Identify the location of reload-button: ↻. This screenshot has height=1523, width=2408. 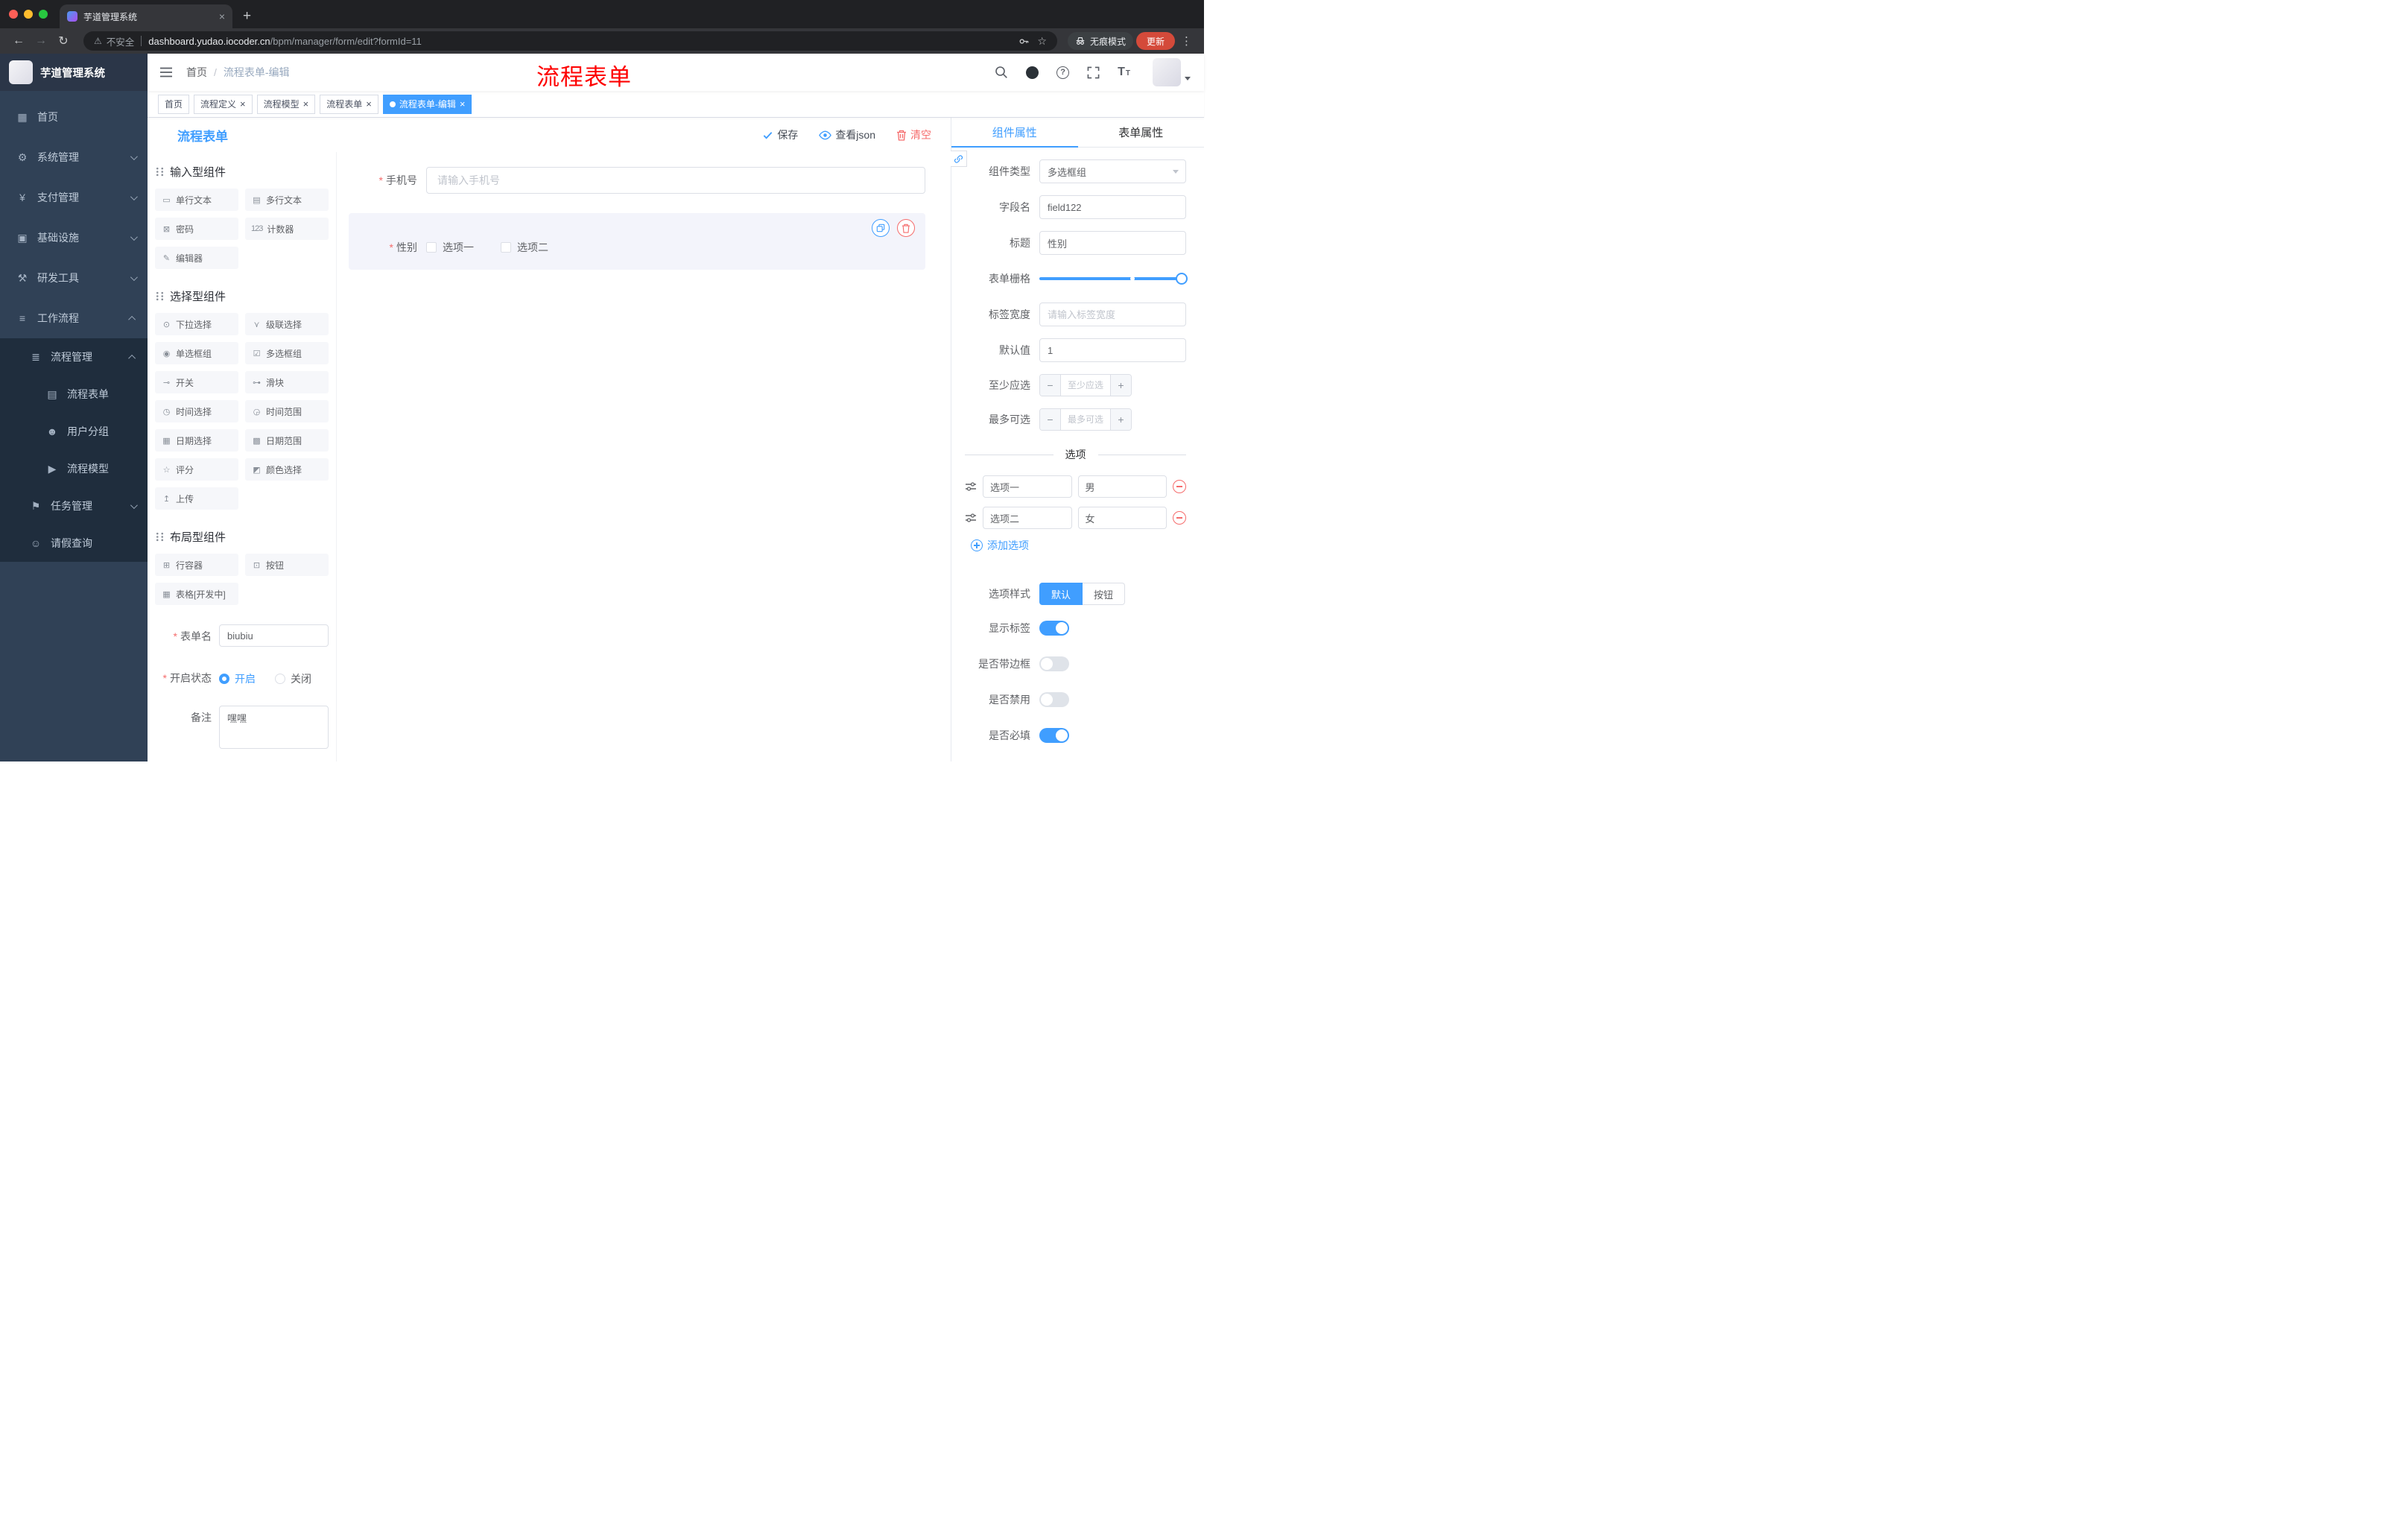
(63, 41).